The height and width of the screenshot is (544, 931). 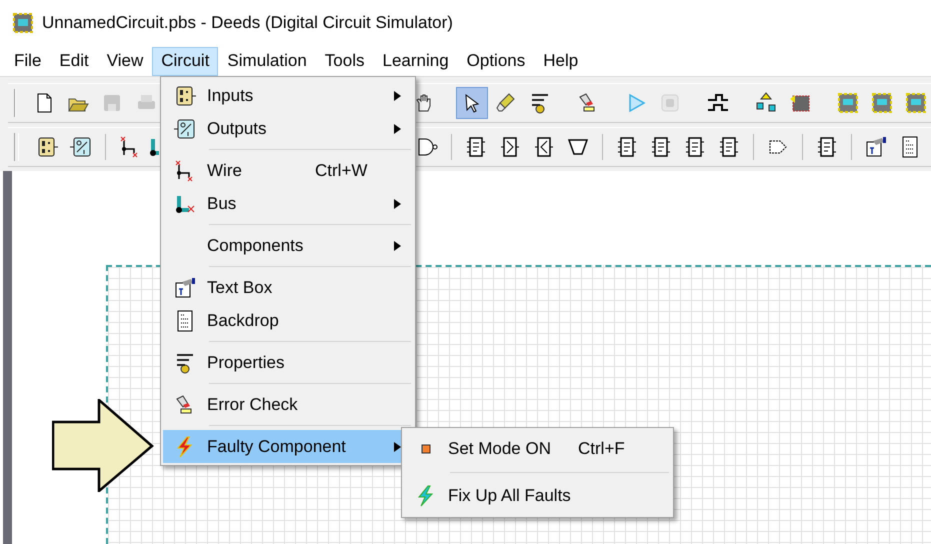 What do you see at coordinates (103, 445) in the screenshot?
I see `pointing-arrow-icon` at bounding box center [103, 445].